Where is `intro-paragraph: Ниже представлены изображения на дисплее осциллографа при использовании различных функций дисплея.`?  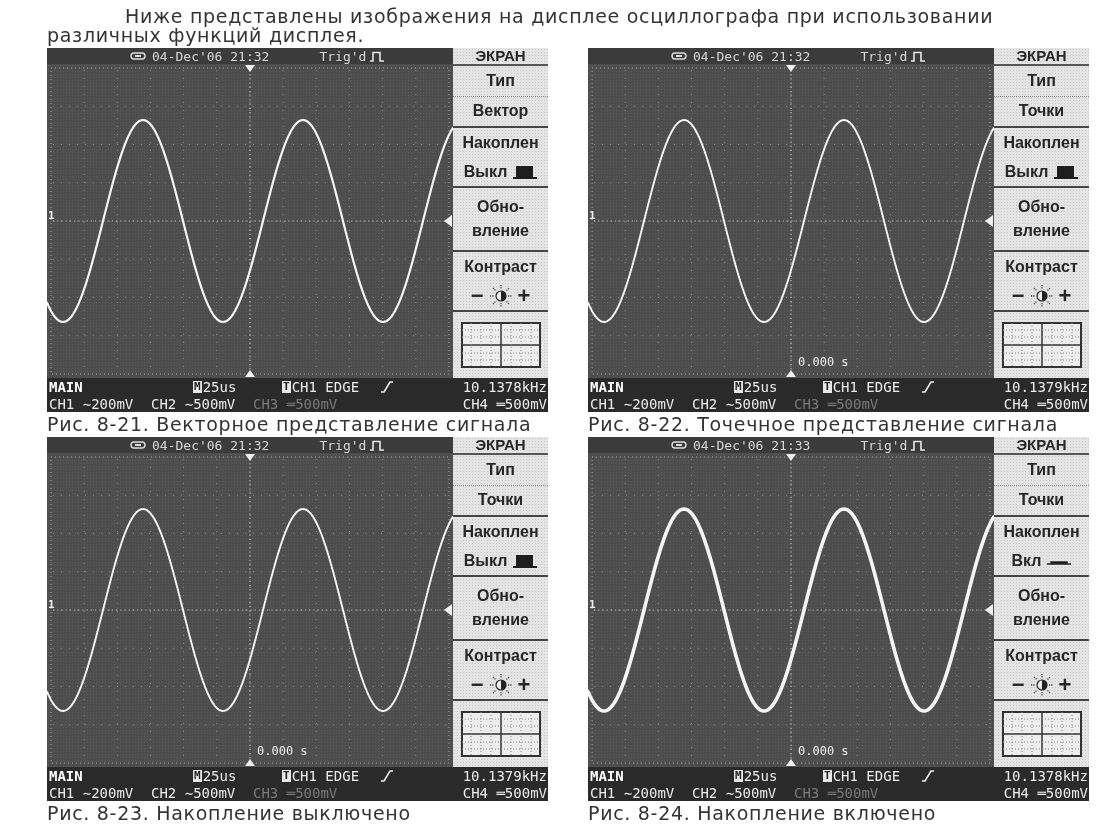
intro-paragraph: Ниже представлены изображения на дисплее осциллографа при использовании различных функций дисплея. is located at coordinates (520, 25).